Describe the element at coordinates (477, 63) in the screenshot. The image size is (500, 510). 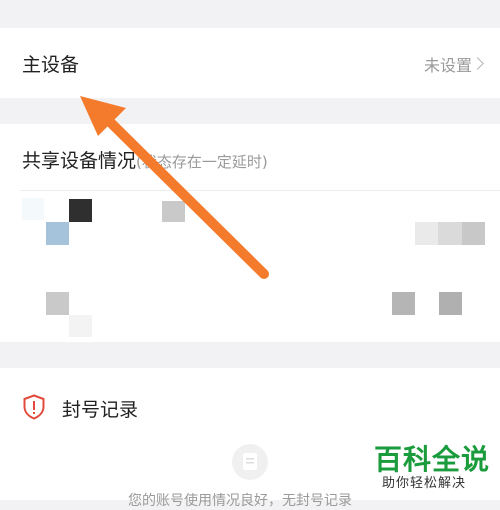
I see `chevron-right-icon` at that location.